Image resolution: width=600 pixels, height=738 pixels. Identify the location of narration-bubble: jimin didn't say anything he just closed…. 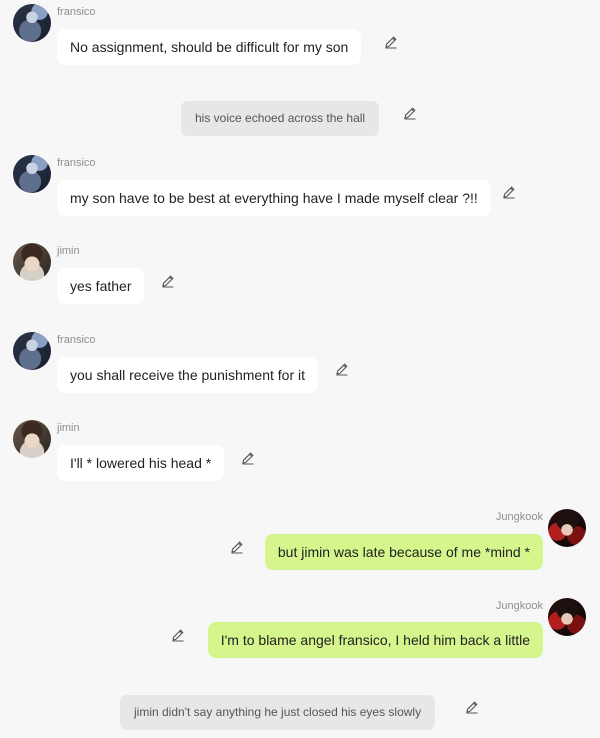
(278, 712).